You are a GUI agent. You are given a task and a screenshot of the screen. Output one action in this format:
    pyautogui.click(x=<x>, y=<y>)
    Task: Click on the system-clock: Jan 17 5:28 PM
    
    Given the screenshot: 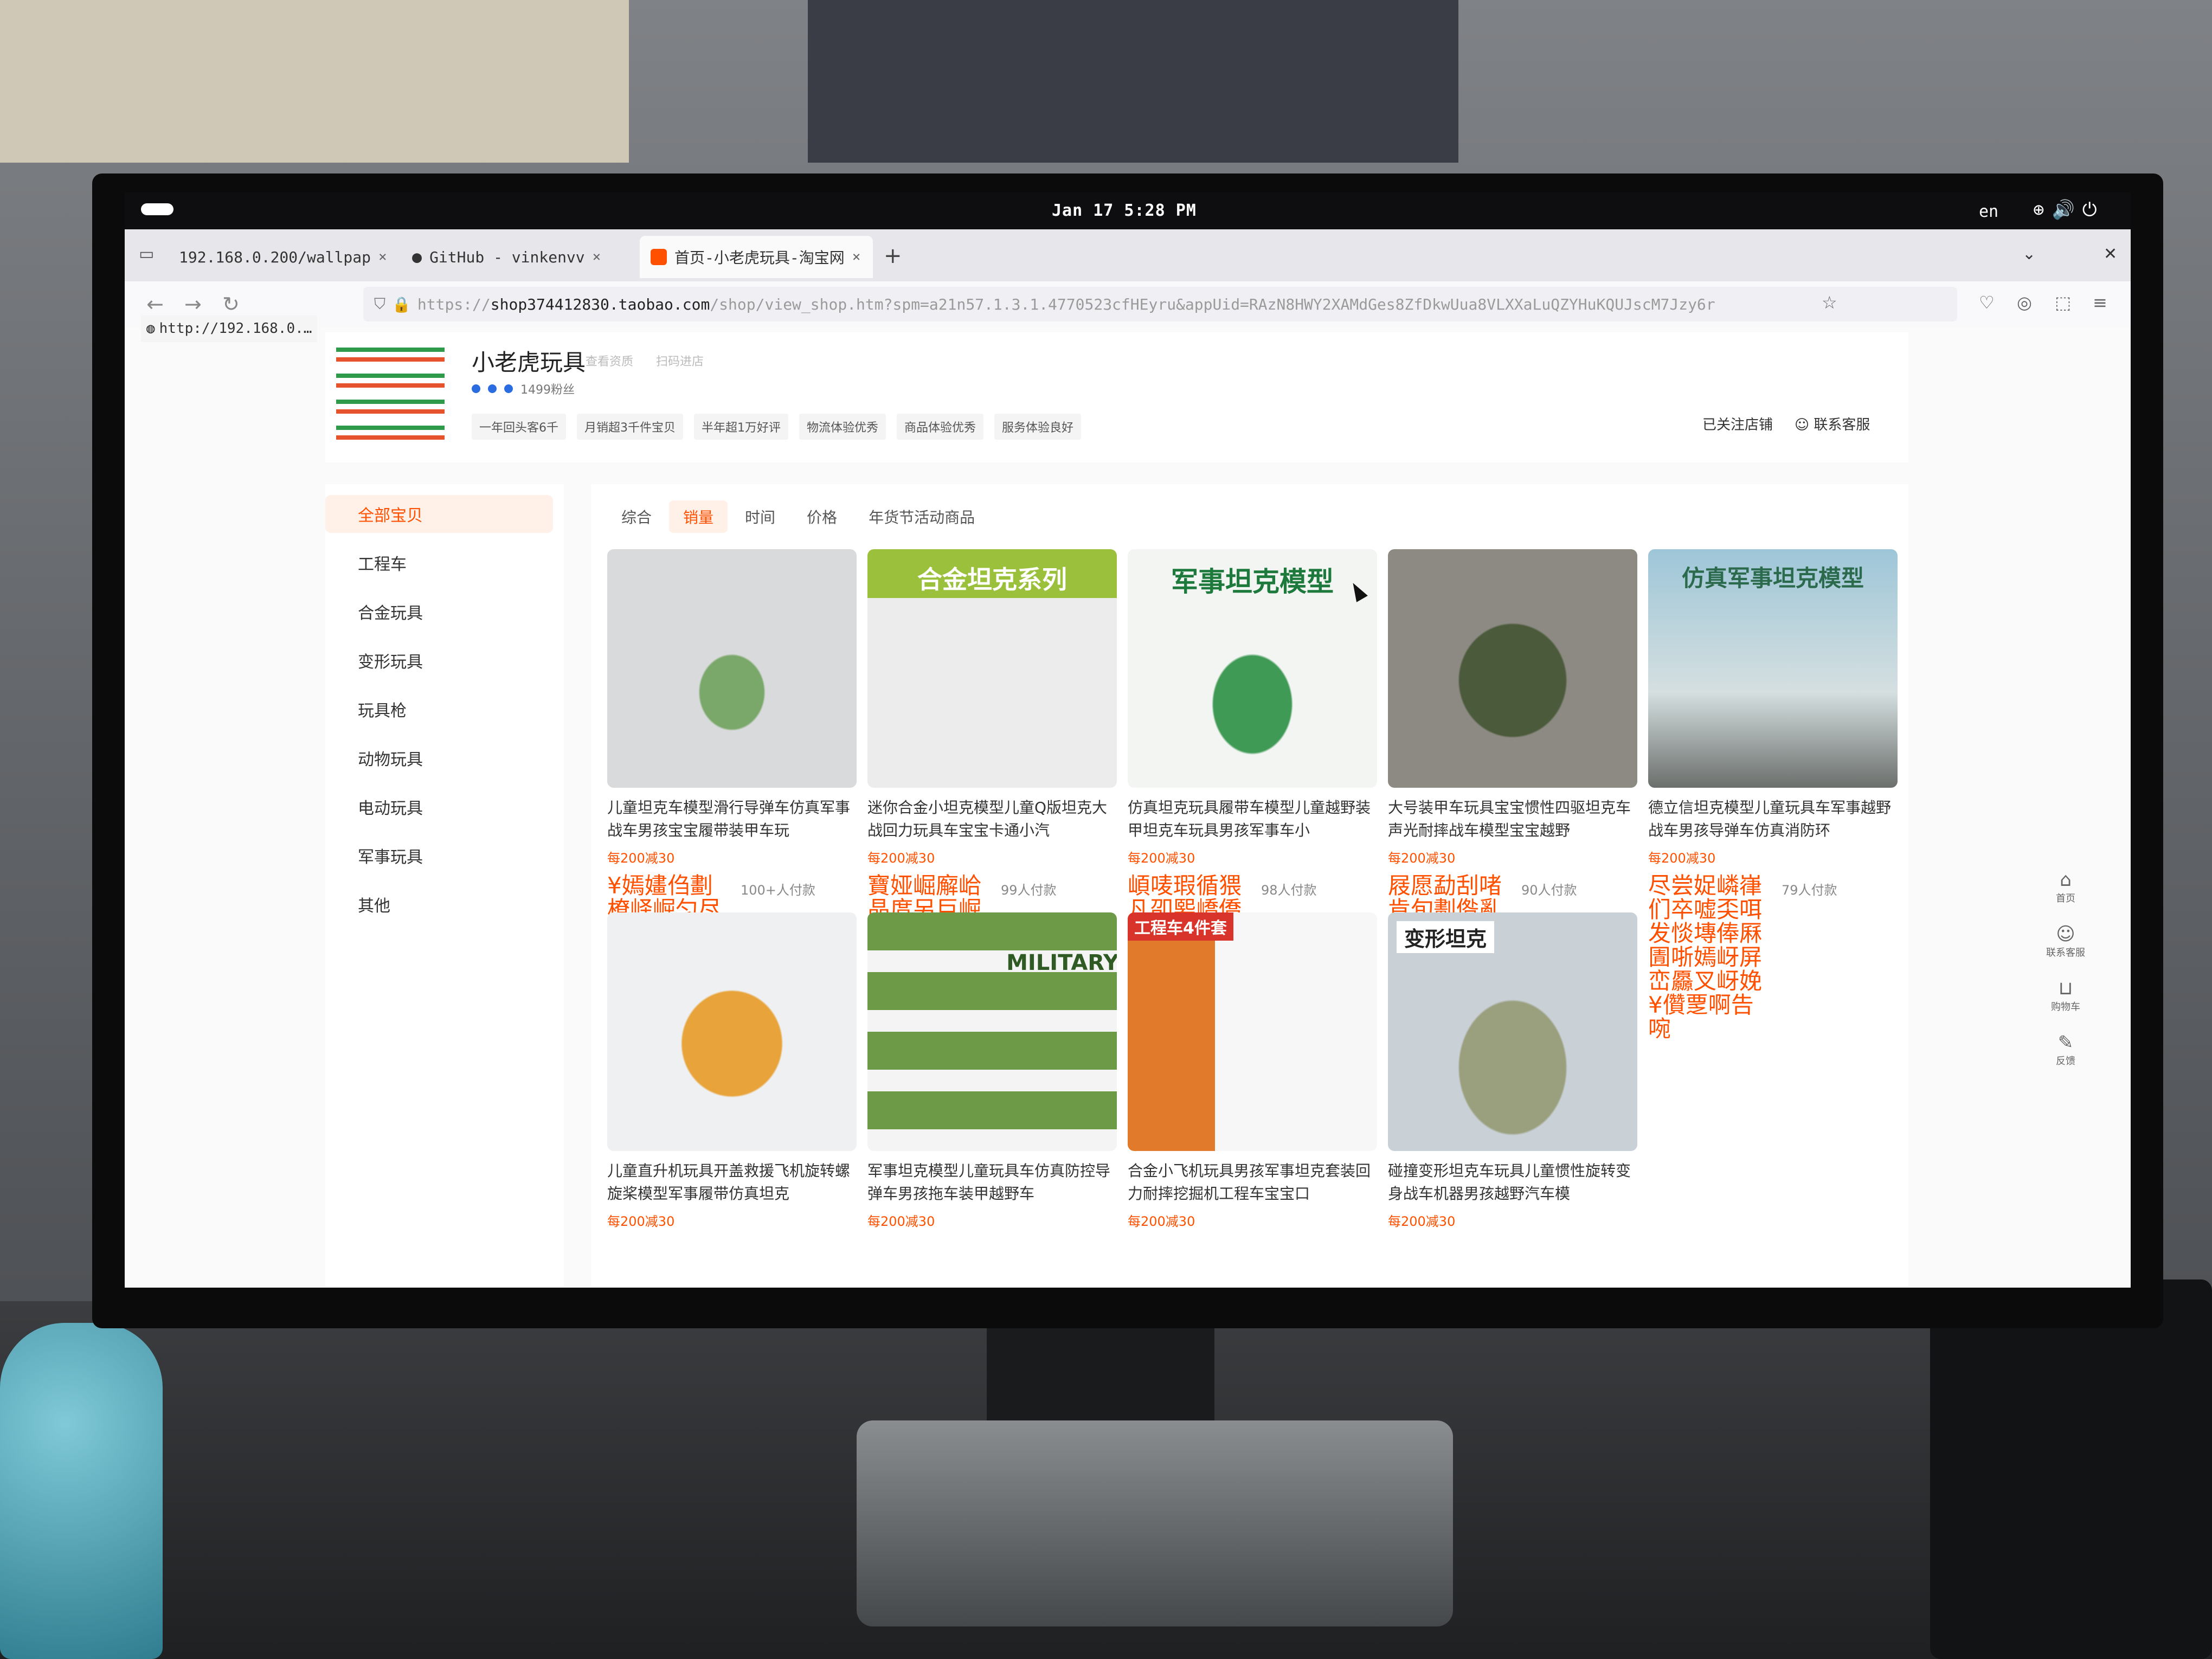 What is the action you would take?
    pyautogui.click(x=1124, y=210)
    